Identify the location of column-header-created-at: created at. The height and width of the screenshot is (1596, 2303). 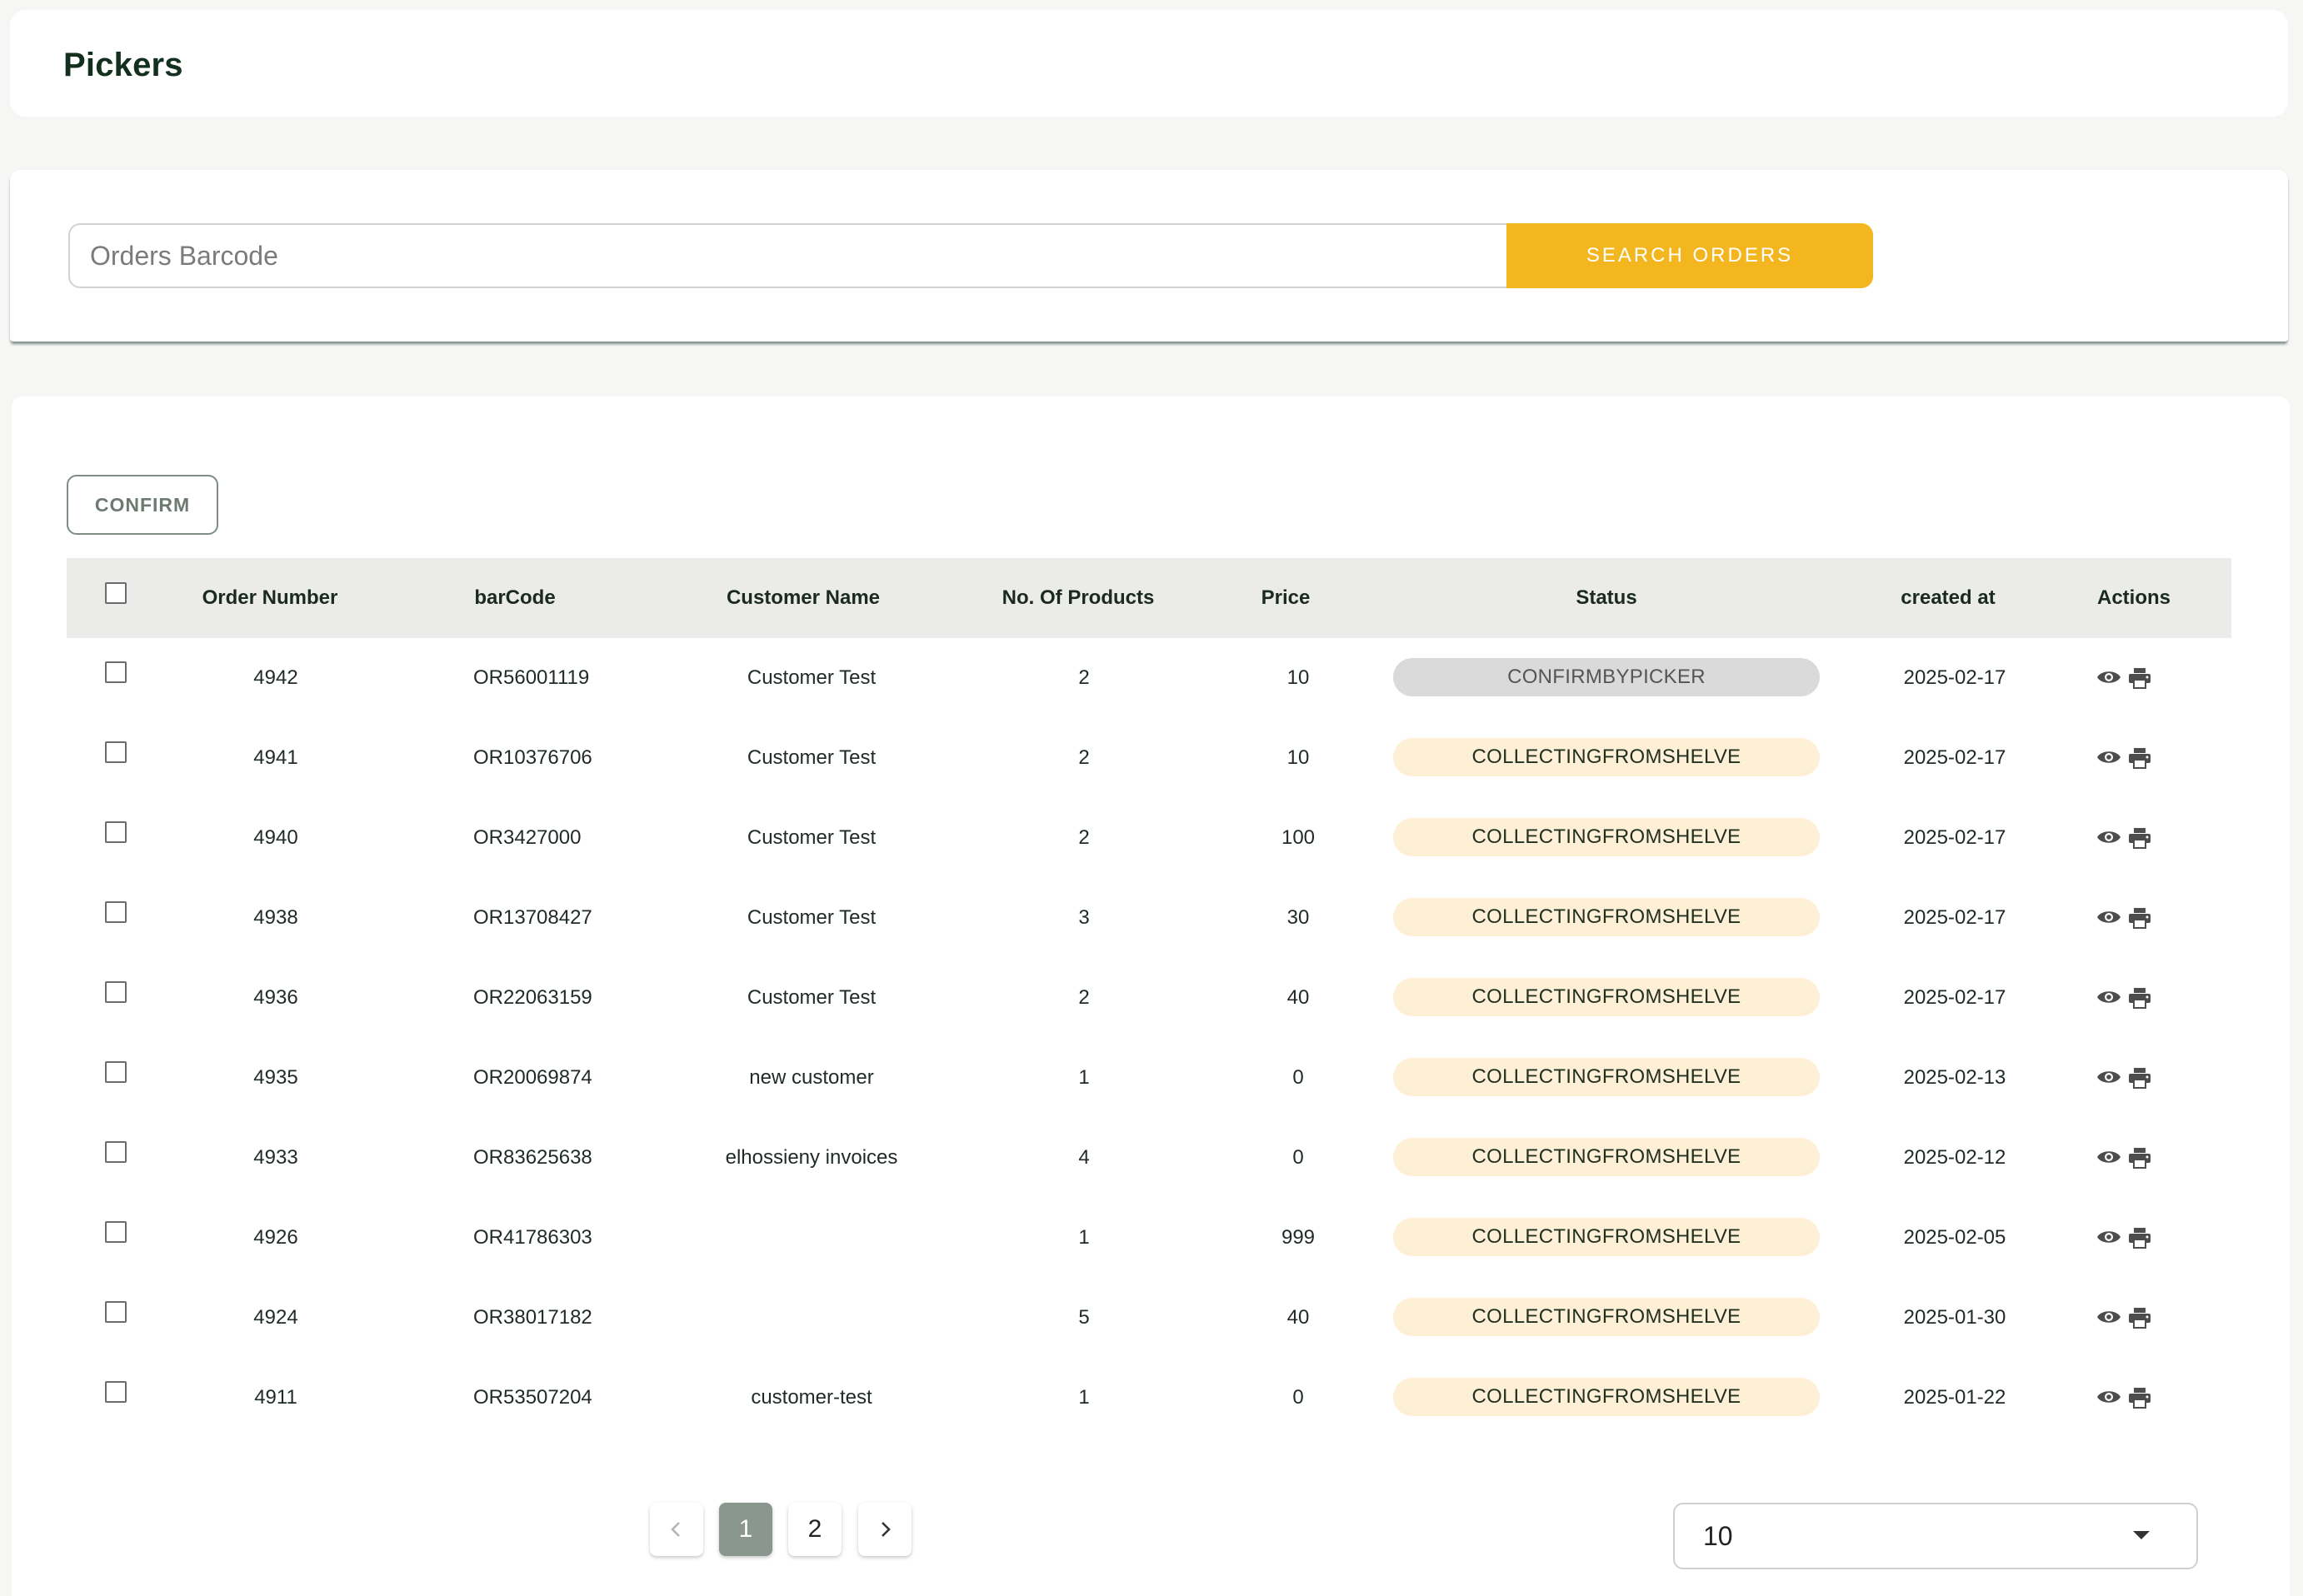
(1949, 597).